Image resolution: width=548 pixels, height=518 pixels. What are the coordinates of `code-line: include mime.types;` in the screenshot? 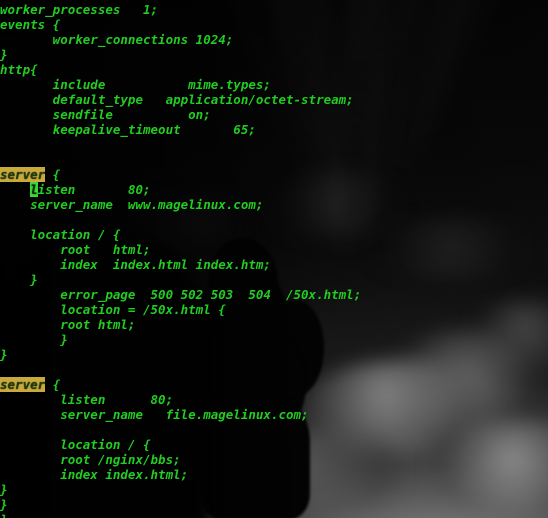 It's located at (274, 84).